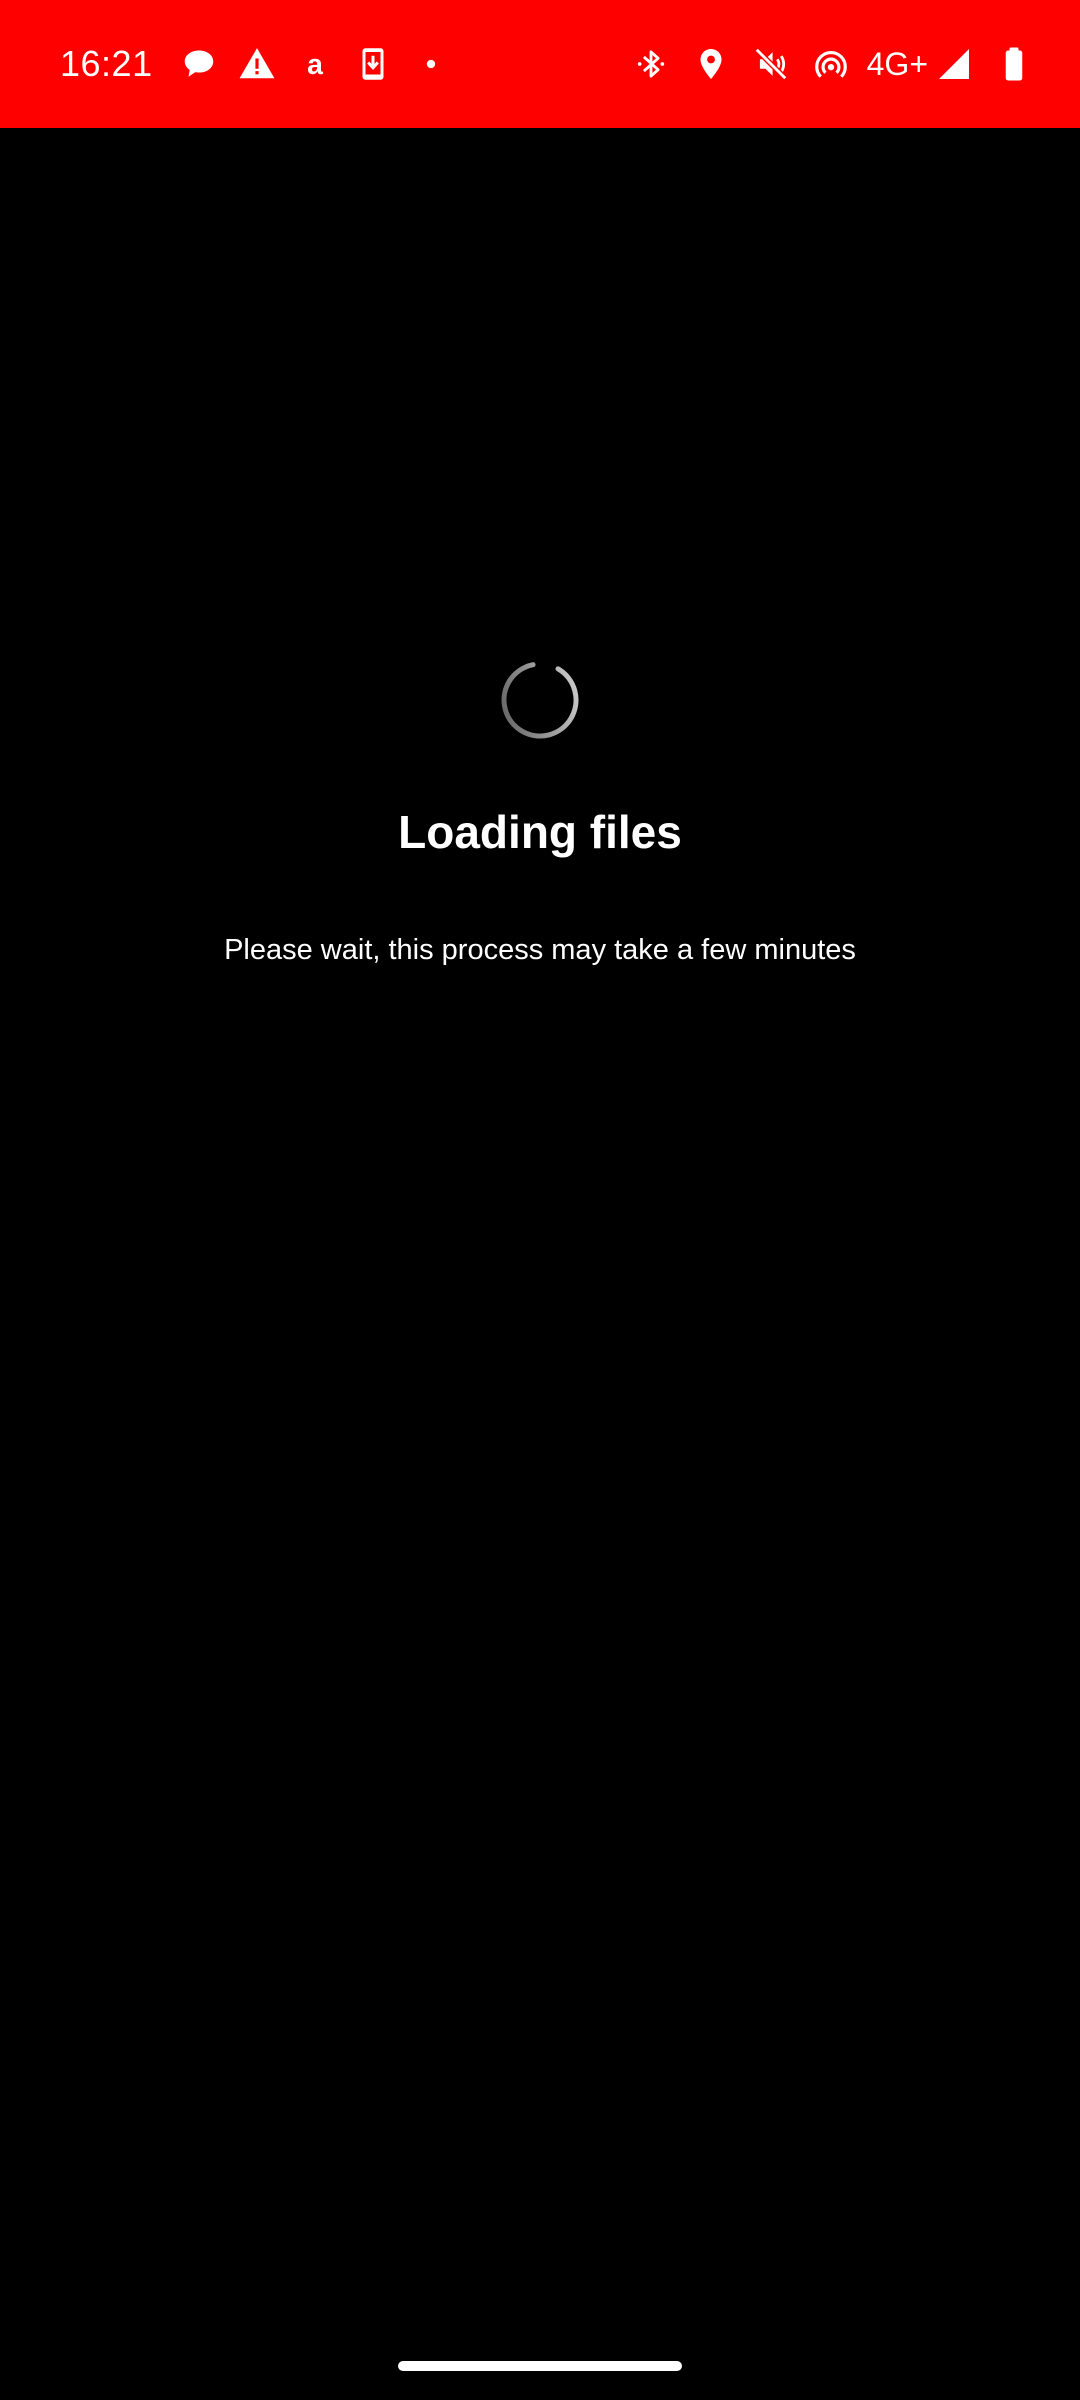 This screenshot has height=2400, width=1080. I want to click on home-indicator, so click(540, 2366).